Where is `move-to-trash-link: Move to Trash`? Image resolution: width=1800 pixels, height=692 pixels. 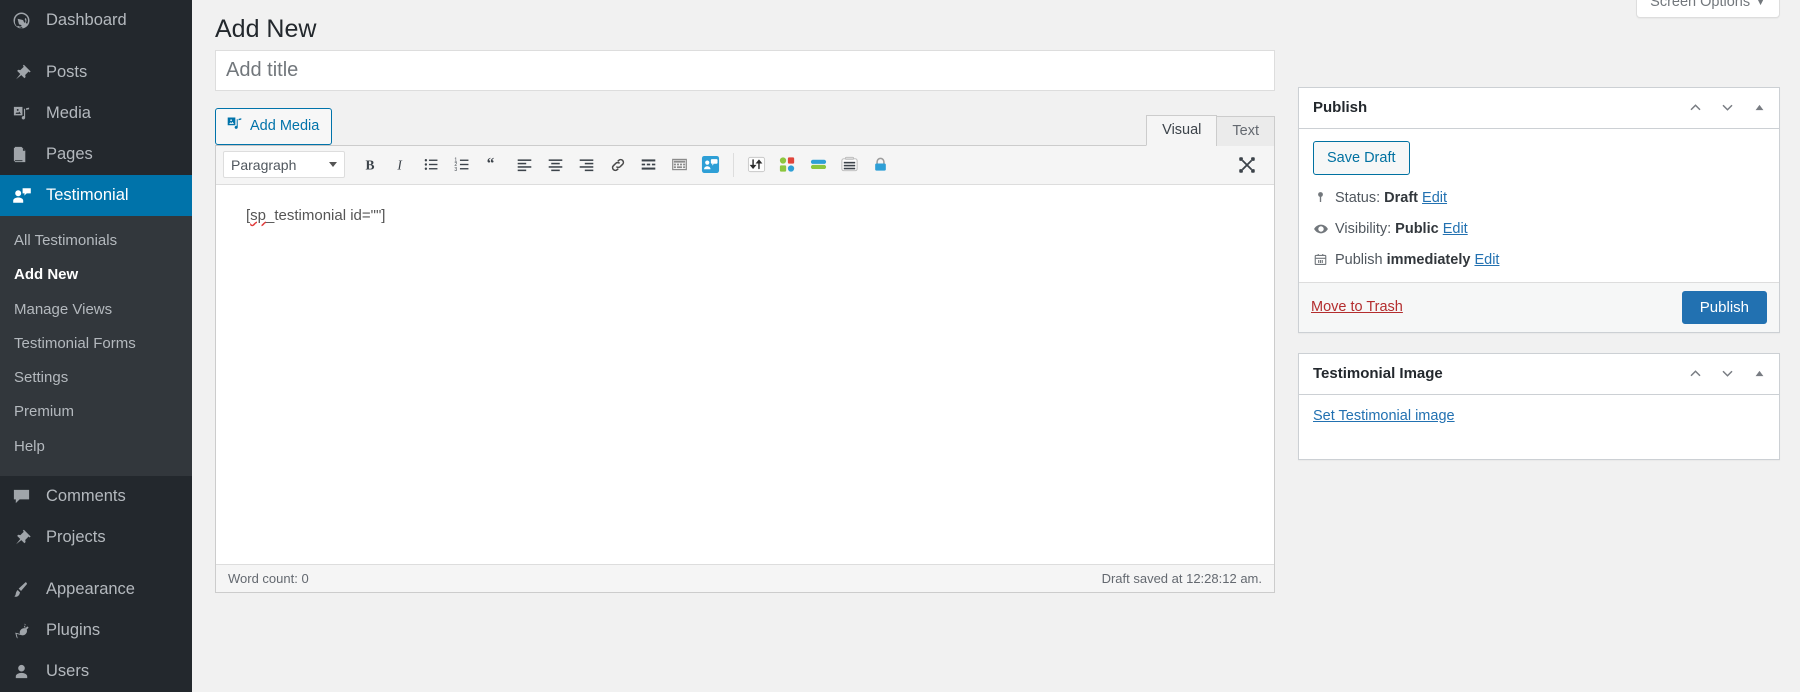 move-to-trash-link: Move to Trash is located at coordinates (1357, 307).